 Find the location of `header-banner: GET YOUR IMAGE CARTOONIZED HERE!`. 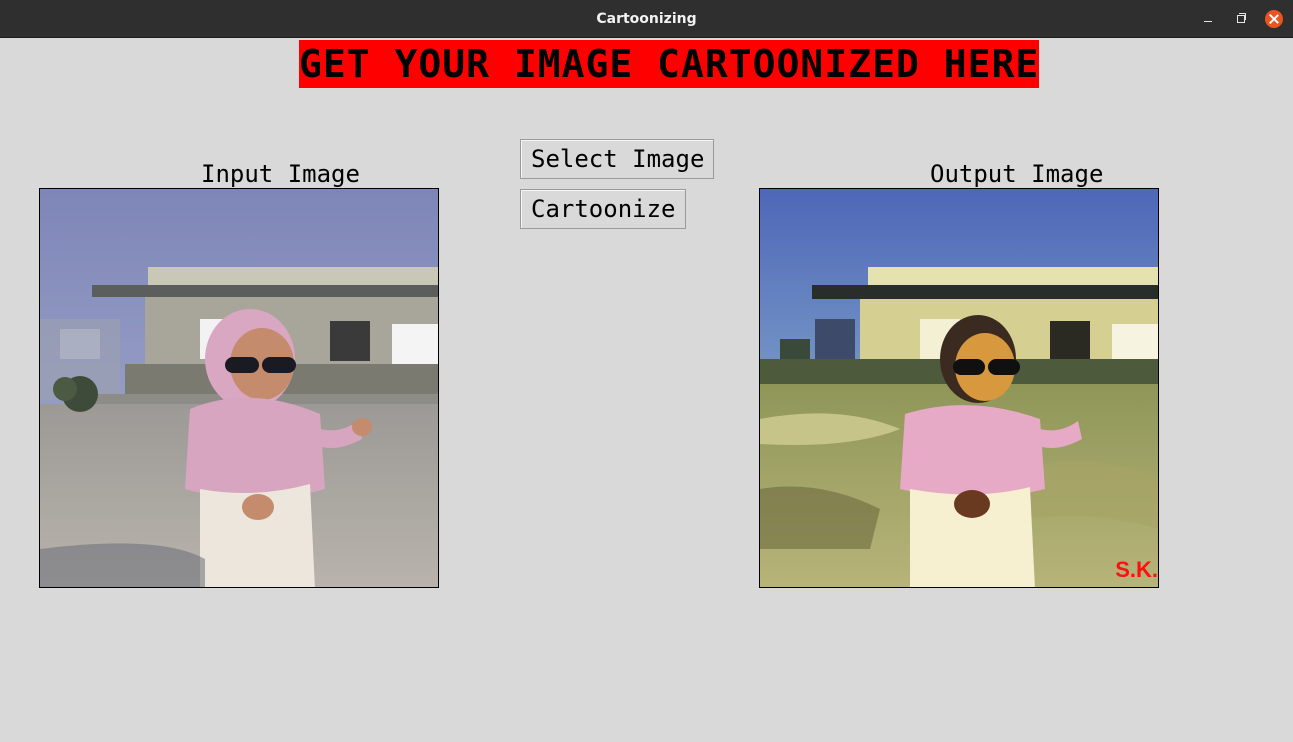

header-banner: GET YOUR IMAGE CARTOONIZED HERE! is located at coordinates (669, 64).